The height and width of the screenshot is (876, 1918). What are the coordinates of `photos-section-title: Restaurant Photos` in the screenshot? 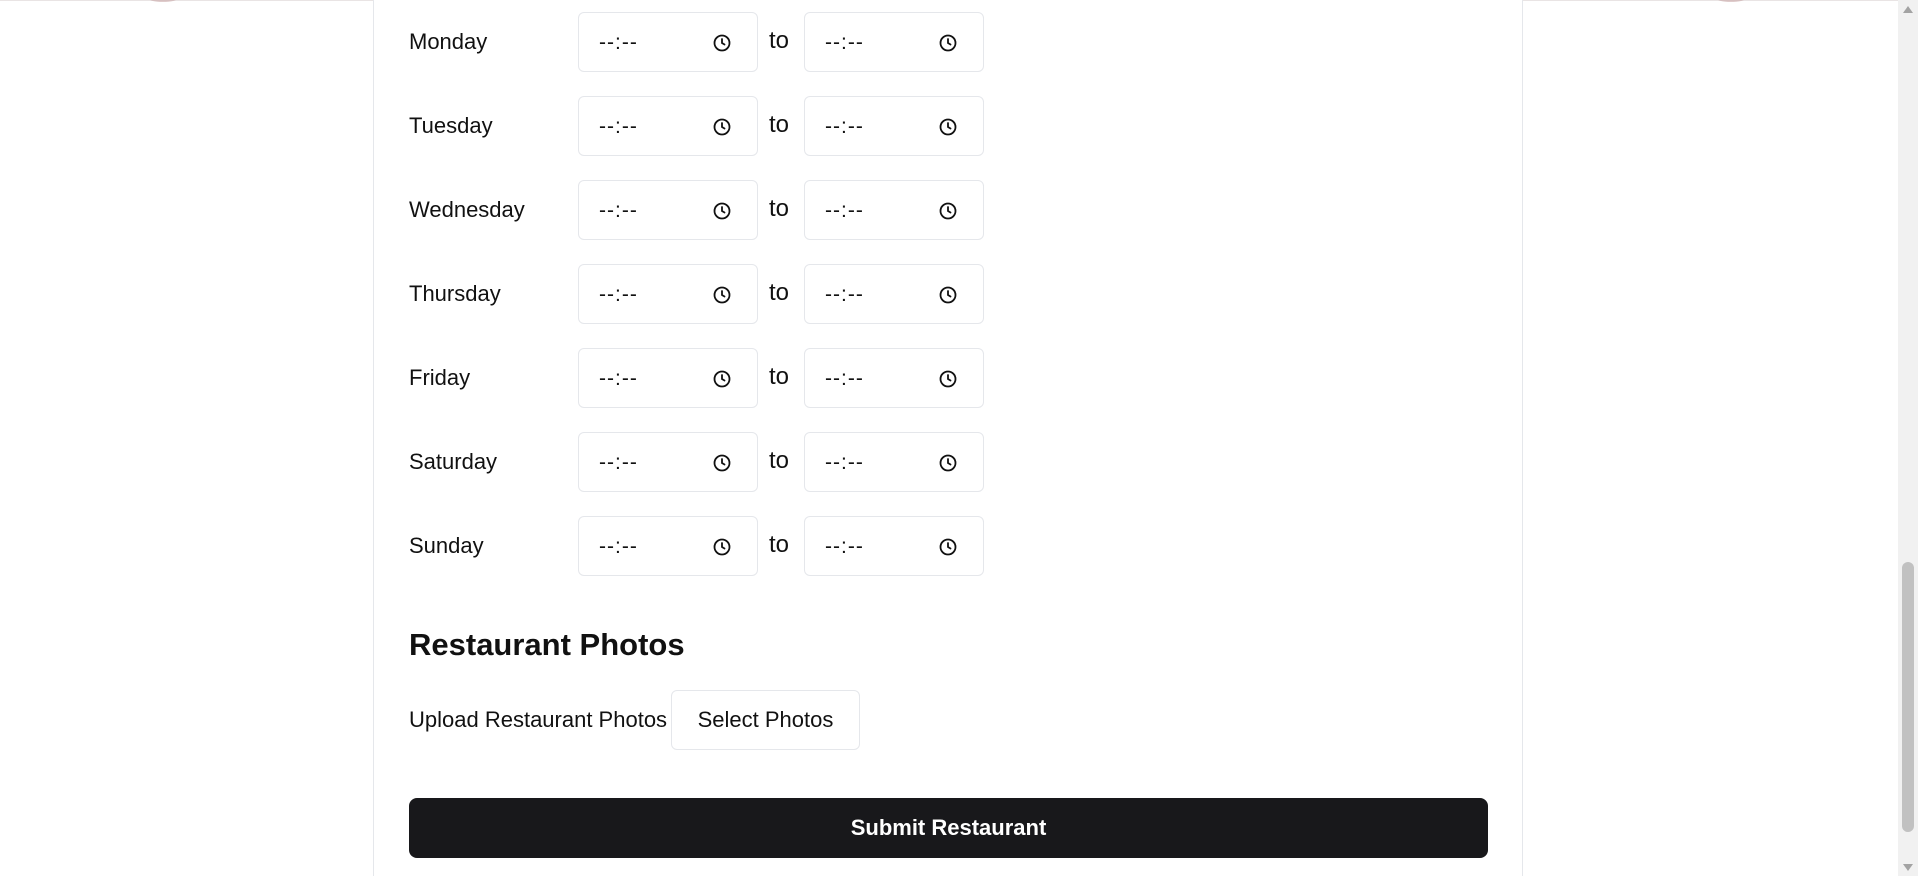 It's located at (547, 644).